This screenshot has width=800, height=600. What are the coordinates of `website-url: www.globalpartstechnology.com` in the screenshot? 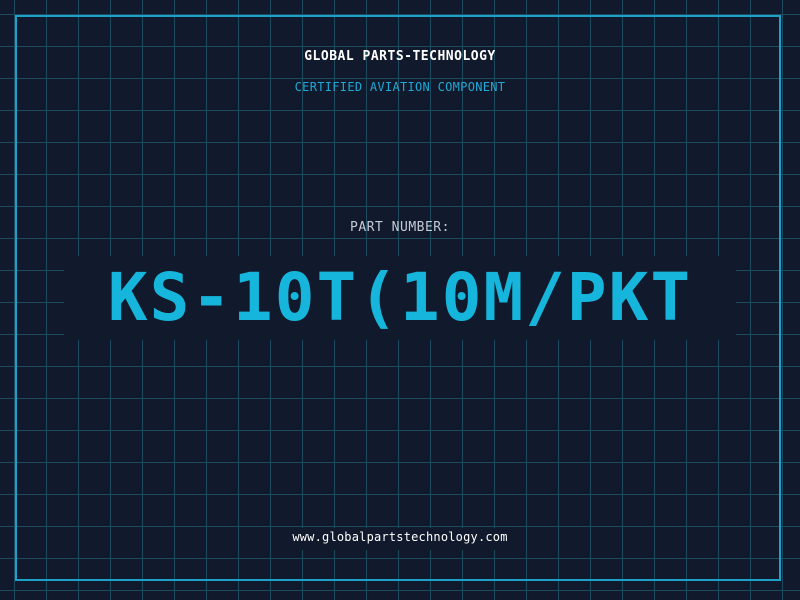 It's located at (400, 537).